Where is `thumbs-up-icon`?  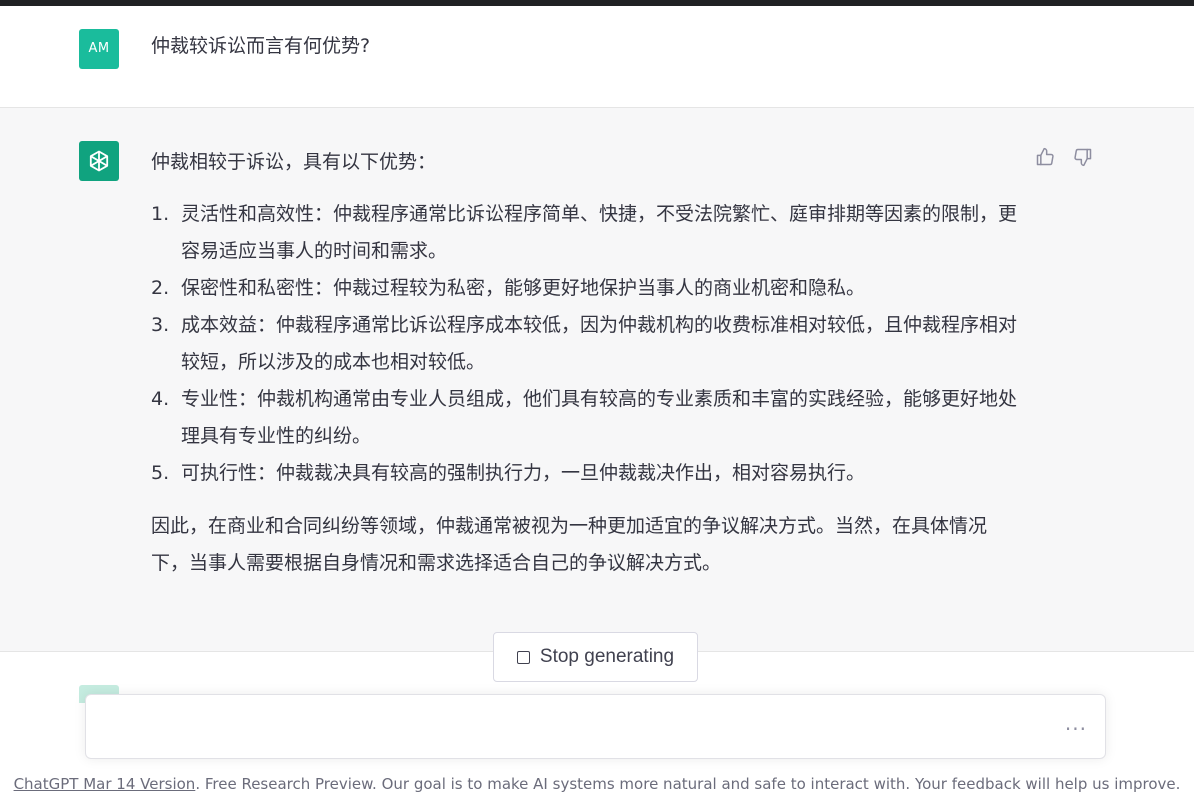
thumbs-up-icon is located at coordinates (1045, 156).